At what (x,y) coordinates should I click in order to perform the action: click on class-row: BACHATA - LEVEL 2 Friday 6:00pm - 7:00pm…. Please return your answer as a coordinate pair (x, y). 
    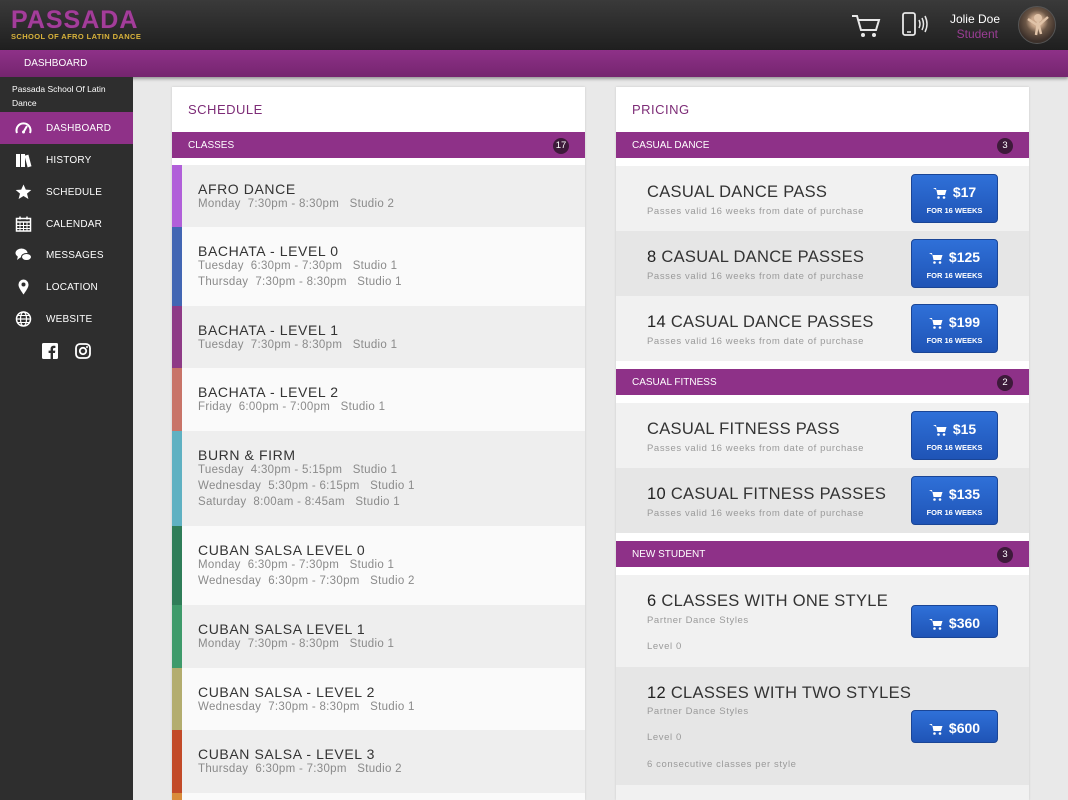
    Looking at the image, I should click on (378, 399).